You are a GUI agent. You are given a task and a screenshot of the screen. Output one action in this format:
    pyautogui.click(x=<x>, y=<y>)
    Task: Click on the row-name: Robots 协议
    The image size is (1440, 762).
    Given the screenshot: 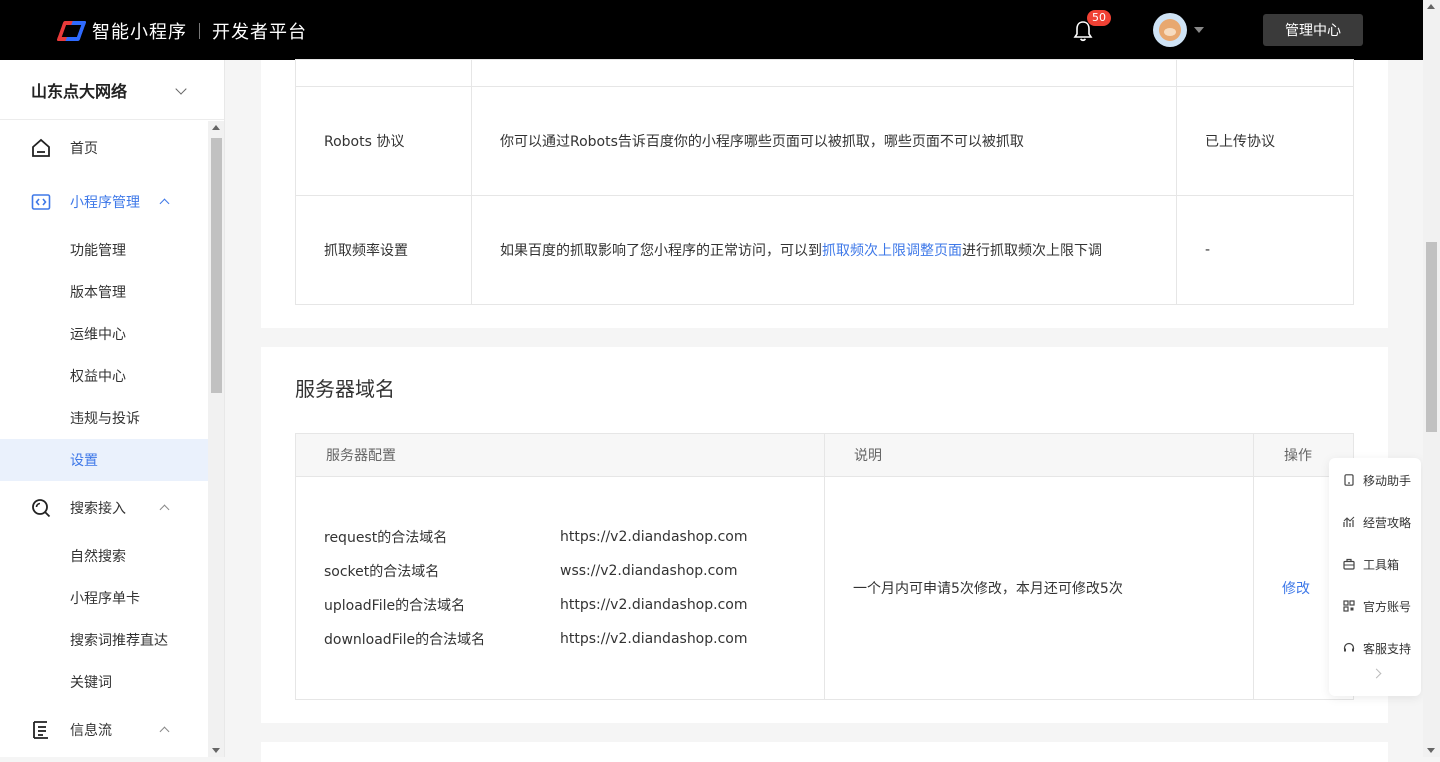 What is the action you would take?
    pyautogui.click(x=383, y=141)
    